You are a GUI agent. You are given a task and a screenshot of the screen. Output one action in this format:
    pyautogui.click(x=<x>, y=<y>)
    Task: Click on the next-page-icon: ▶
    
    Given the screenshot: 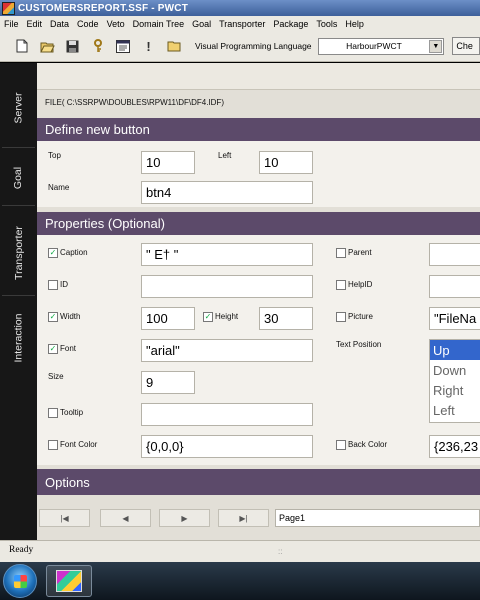 What is the action you would take?
    pyautogui.click(x=184, y=518)
    